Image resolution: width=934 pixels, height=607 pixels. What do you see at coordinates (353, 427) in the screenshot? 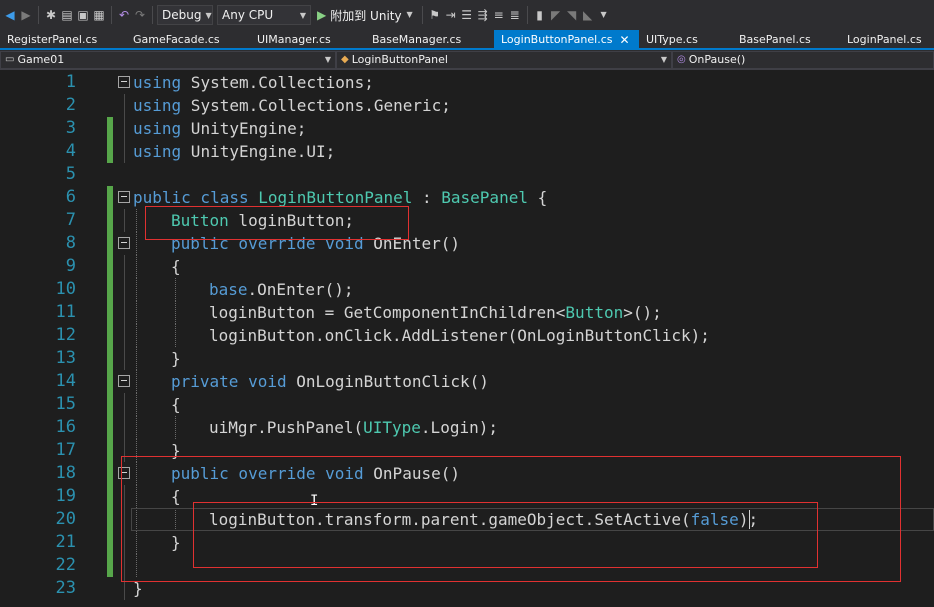
I see `code-text: uiMgr.PushPanel(UIType.Login);` at bounding box center [353, 427].